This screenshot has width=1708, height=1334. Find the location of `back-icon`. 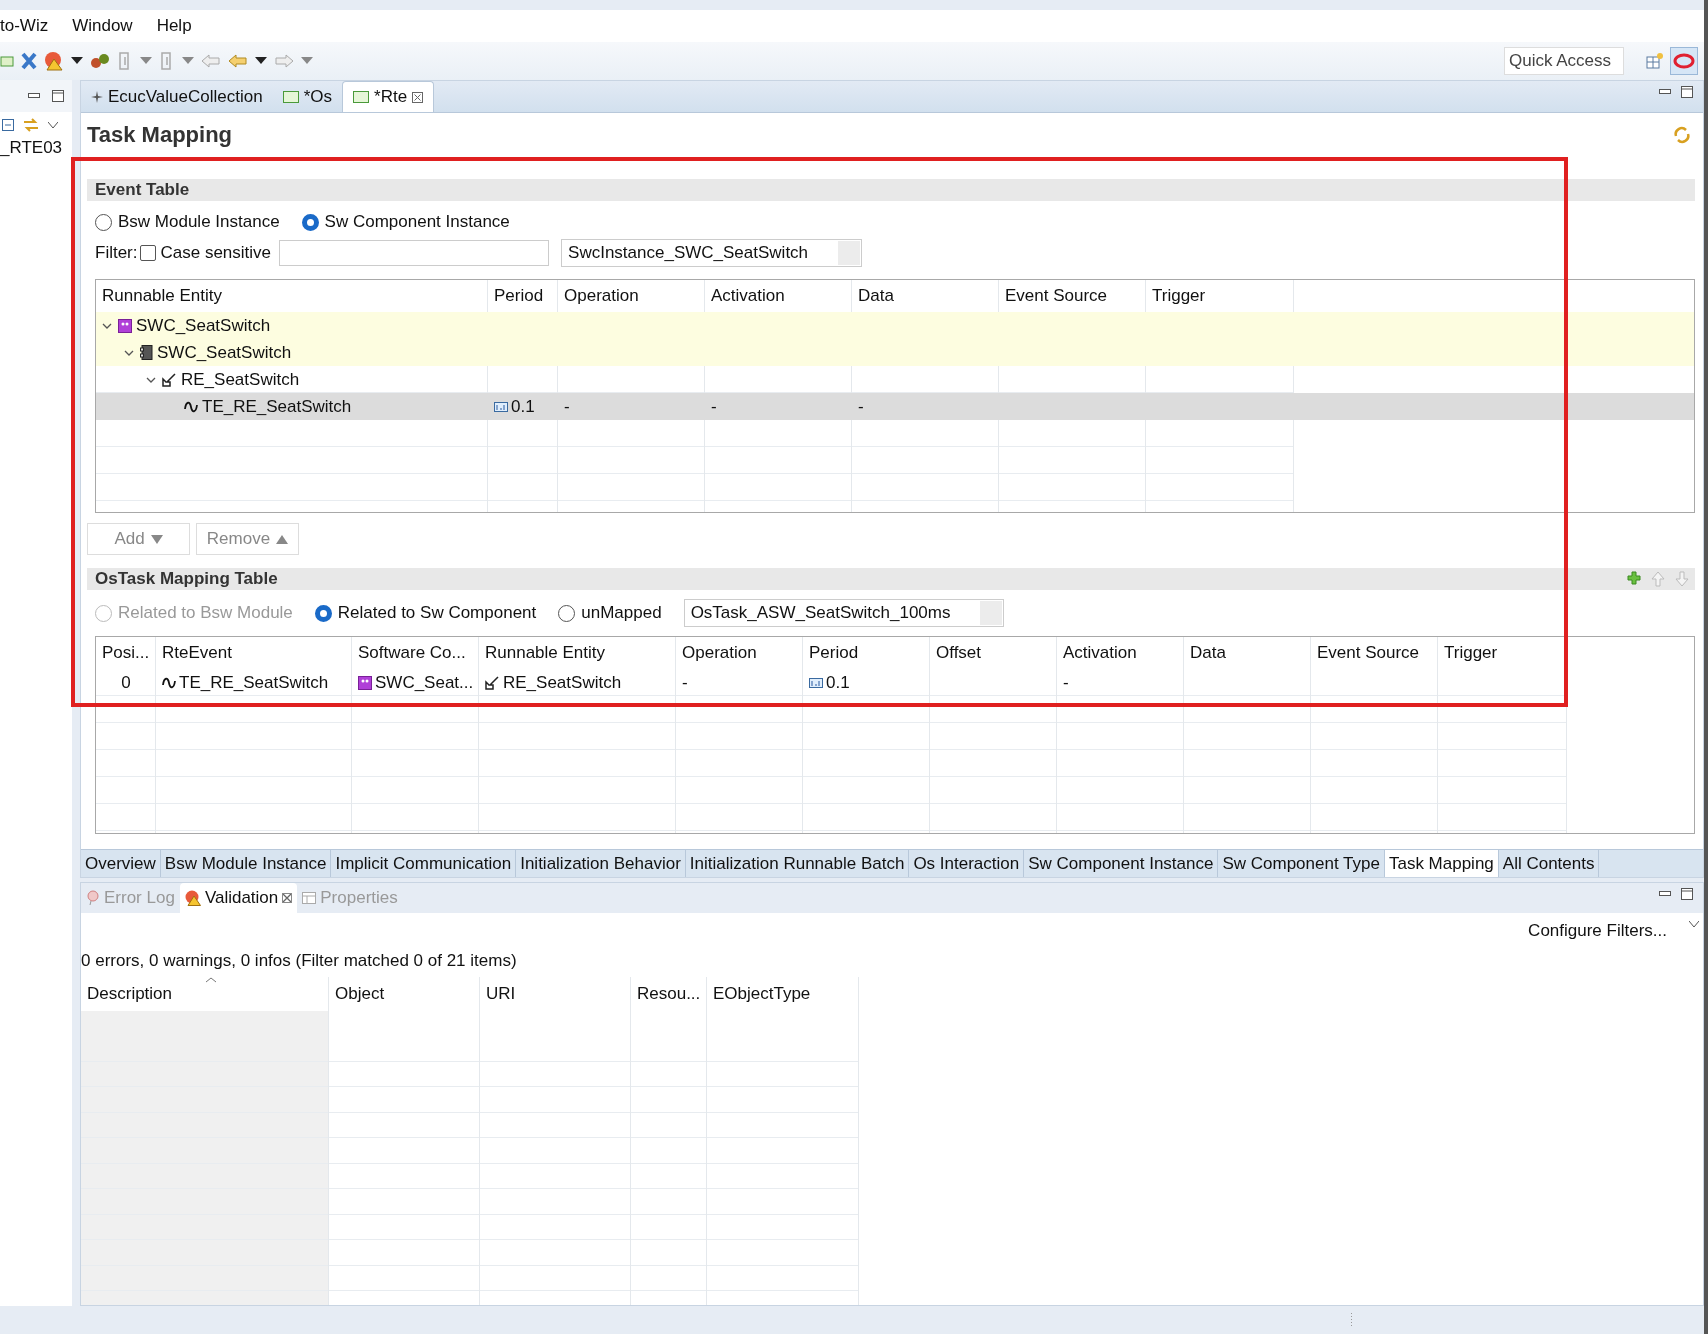

back-icon is located at coordinates (238, 61).